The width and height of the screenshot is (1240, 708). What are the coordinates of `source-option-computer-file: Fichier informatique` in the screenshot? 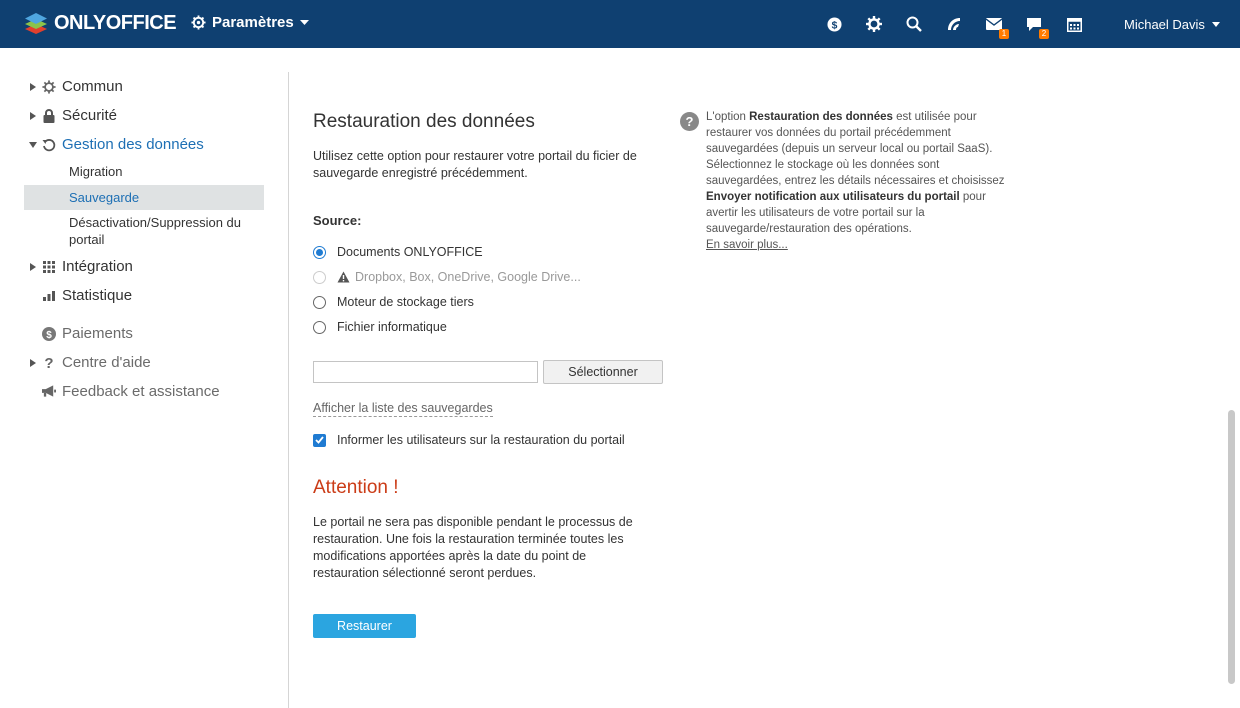 It's located at (380, 327).